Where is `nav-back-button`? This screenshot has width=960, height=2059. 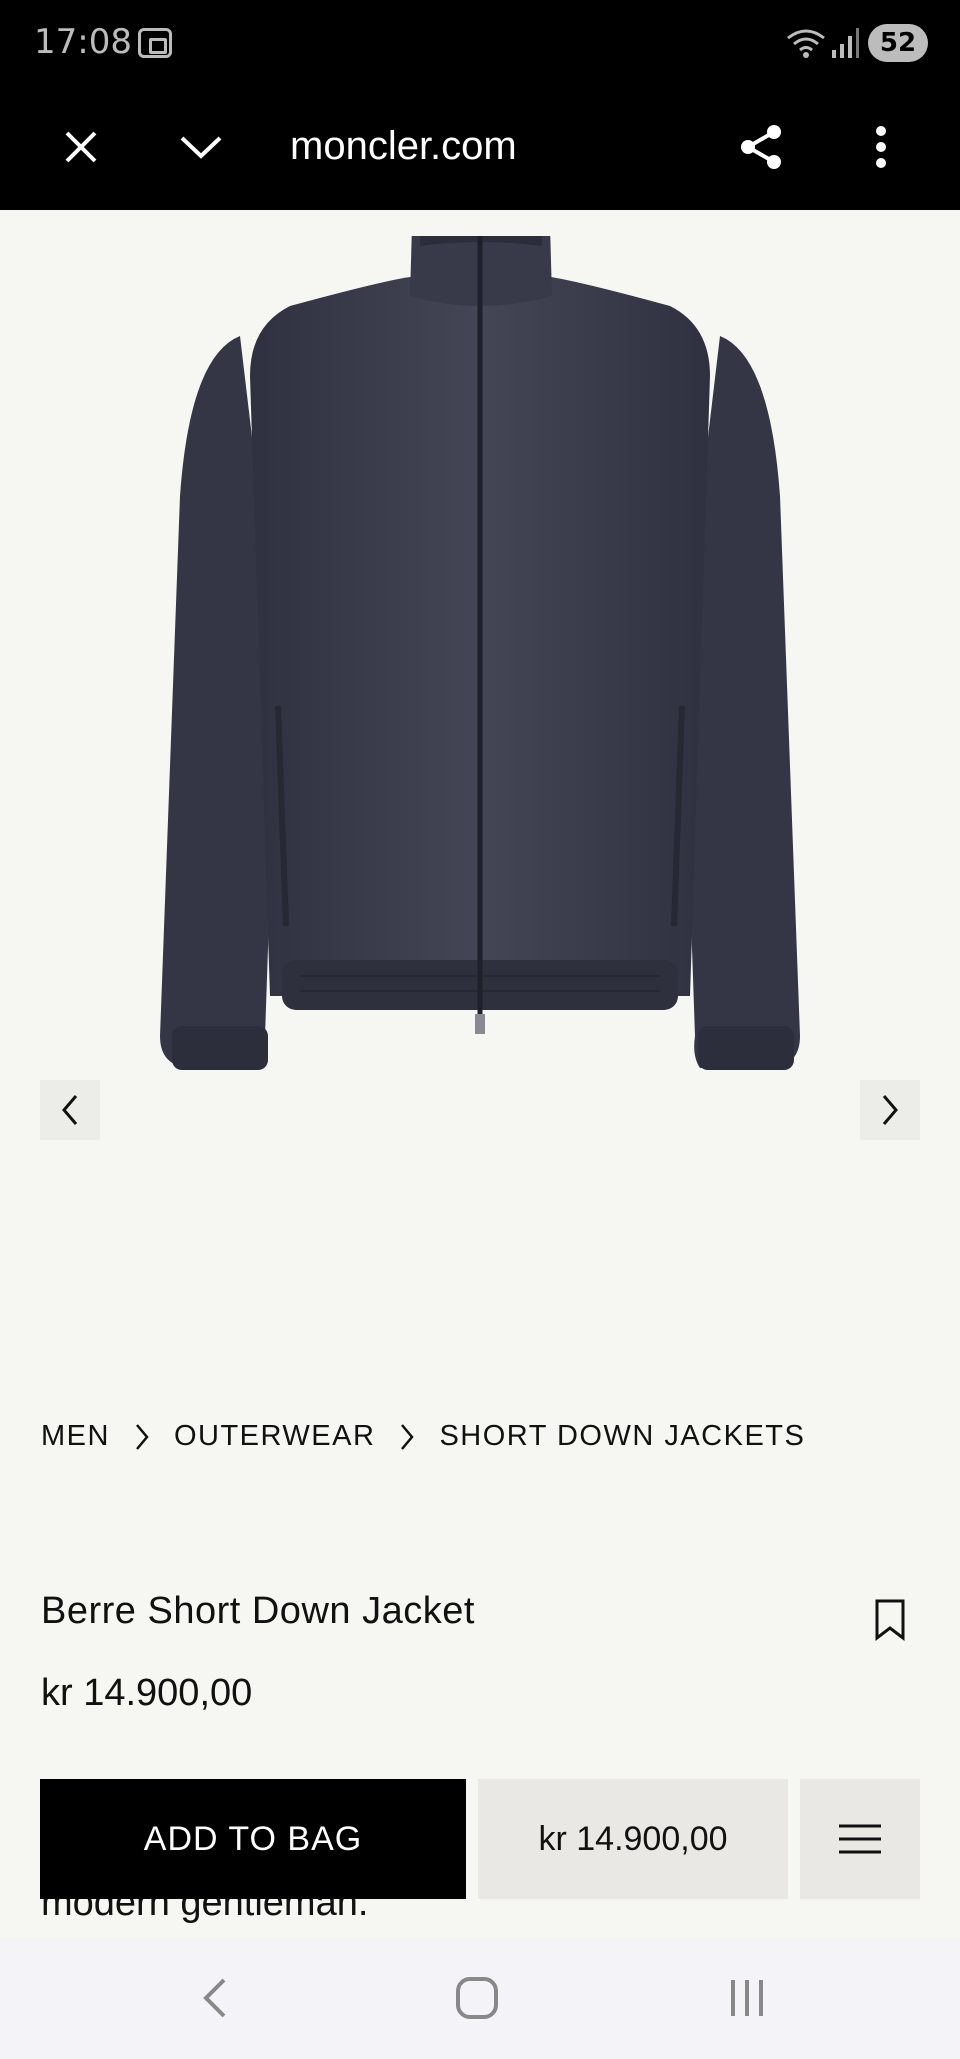
nav-back-button is located at coordinates (215, 1998).